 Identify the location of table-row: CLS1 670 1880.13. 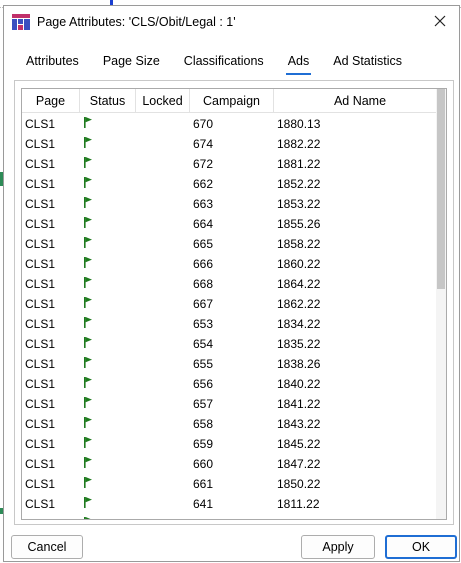
(234, 124).